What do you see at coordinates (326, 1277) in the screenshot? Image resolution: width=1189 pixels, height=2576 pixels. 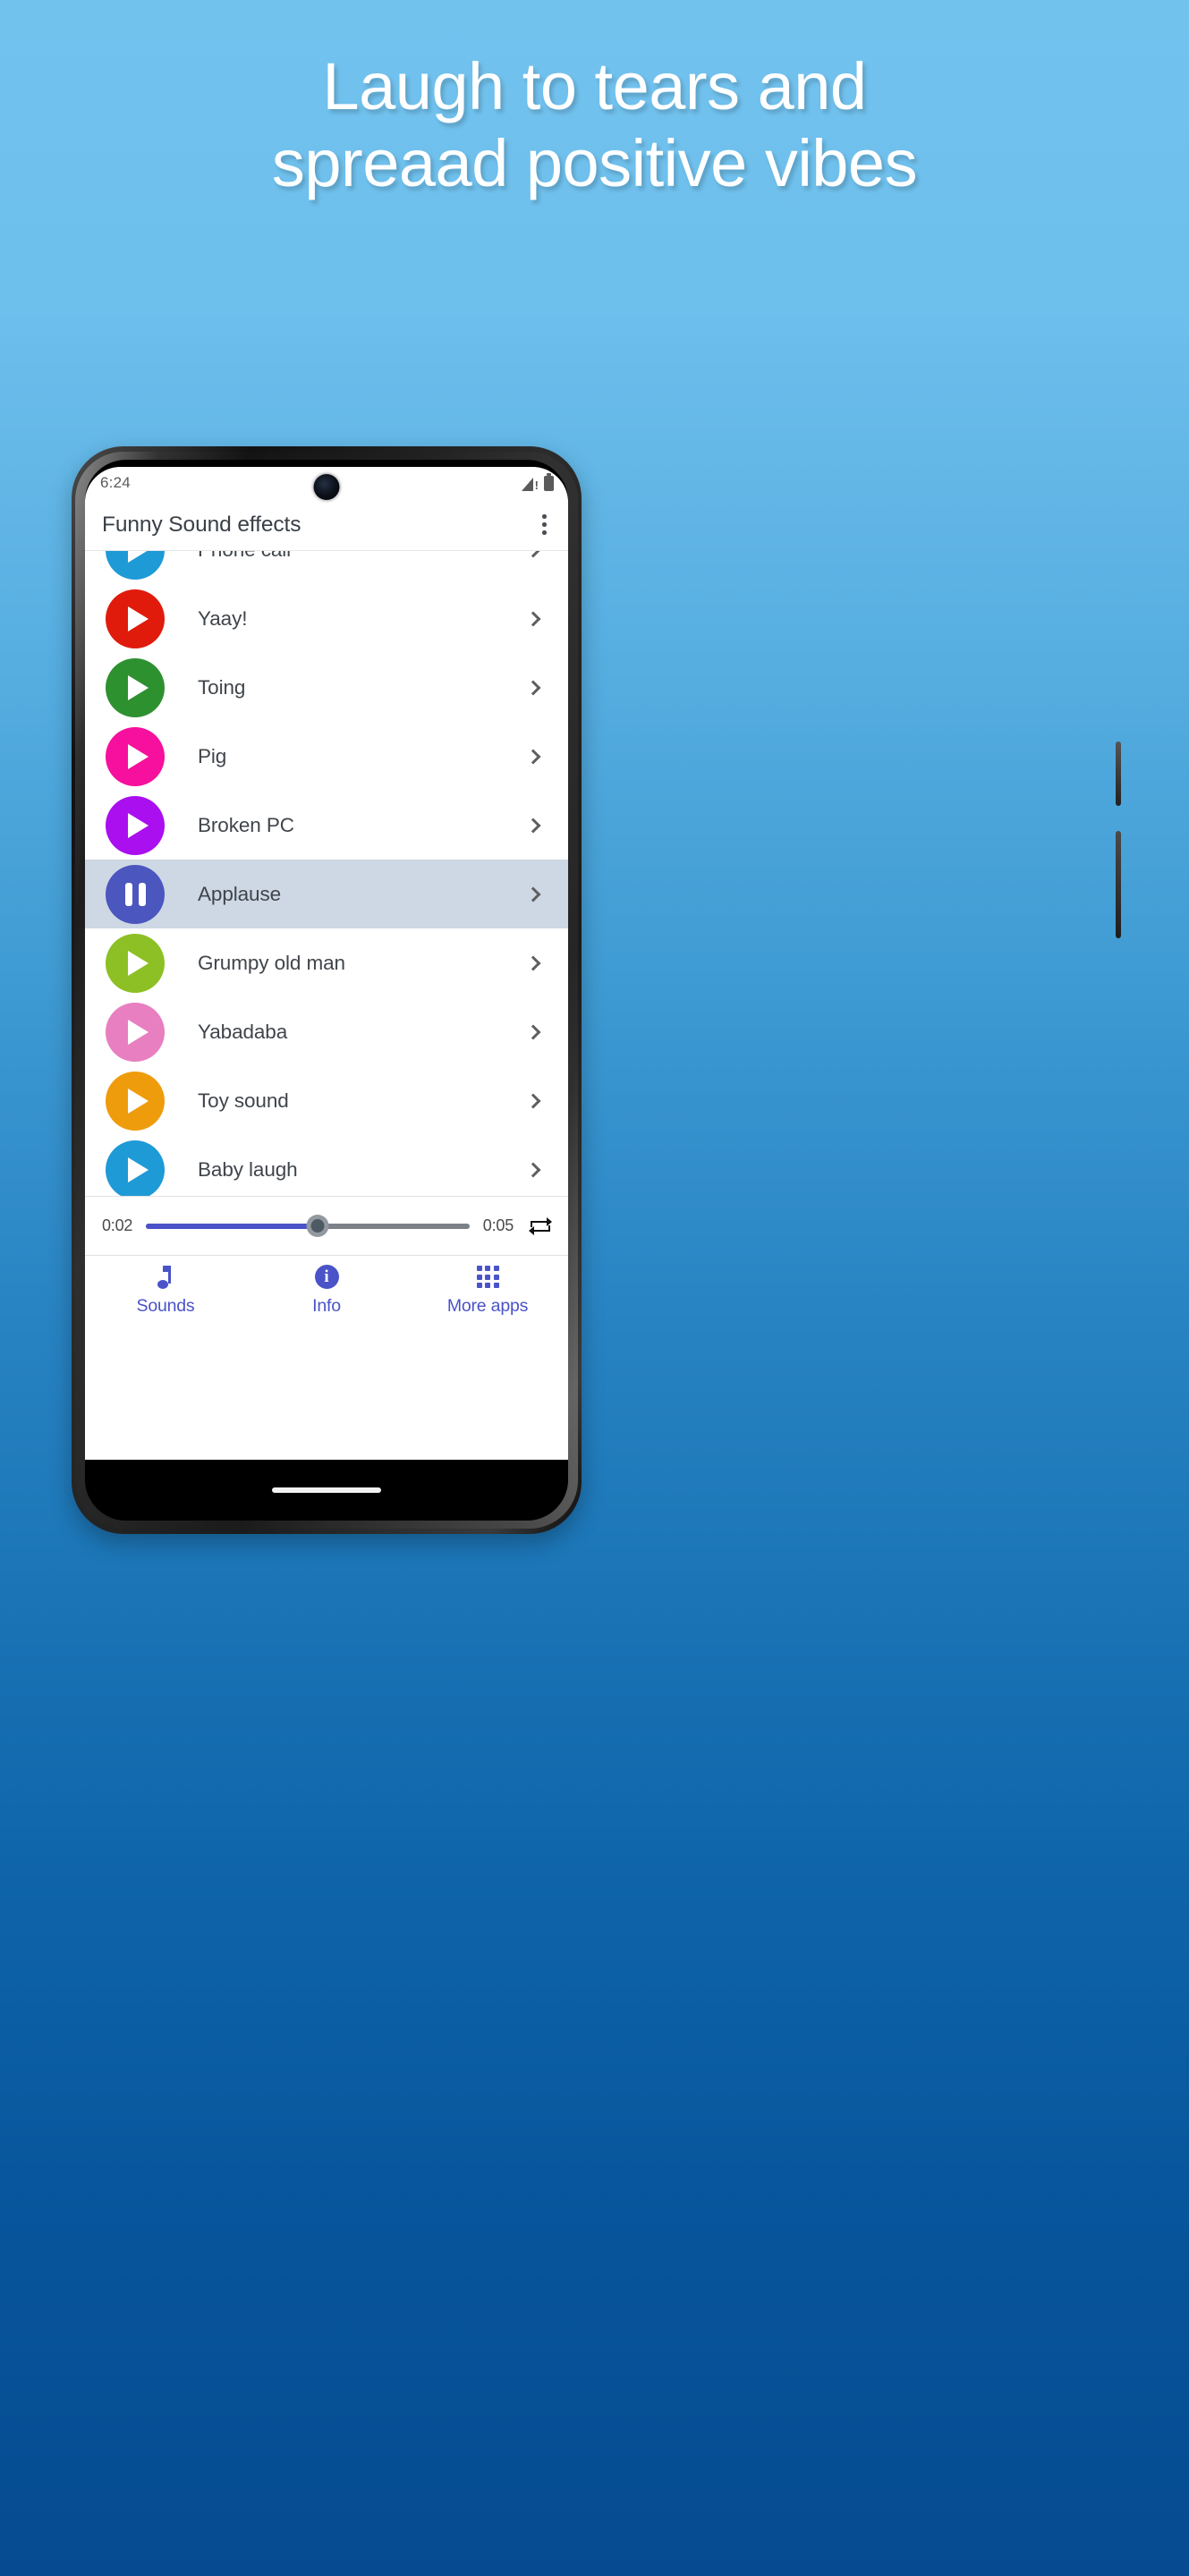 I see `info-circle-icon: i` at bounding box center [326, 1277].